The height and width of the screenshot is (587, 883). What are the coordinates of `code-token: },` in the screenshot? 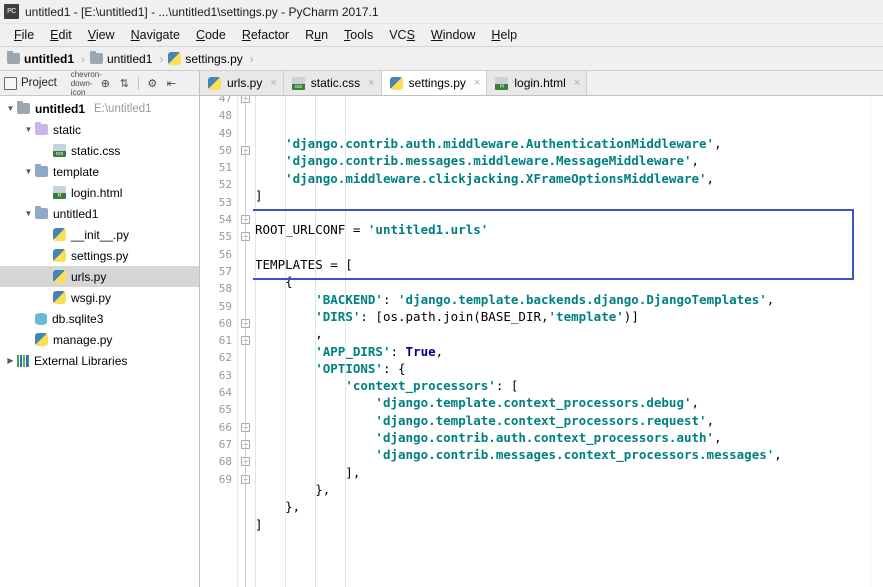 It's located at (293, 489).